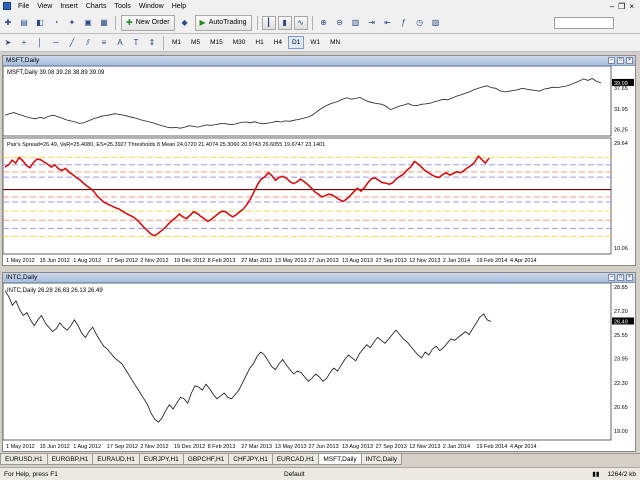  Describe the element at coordinates (372, 23) in the screenshot. I see `auto-scroll-icon: ⇥` at that location.